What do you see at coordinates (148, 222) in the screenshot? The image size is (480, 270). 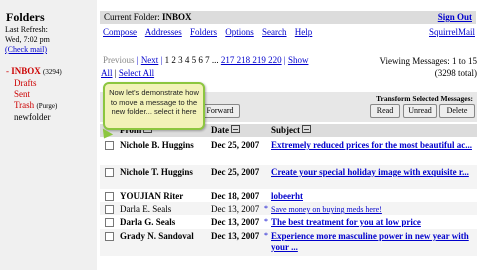 I see `message-from: Darla G. Seals` at bounding box center [148, 222].